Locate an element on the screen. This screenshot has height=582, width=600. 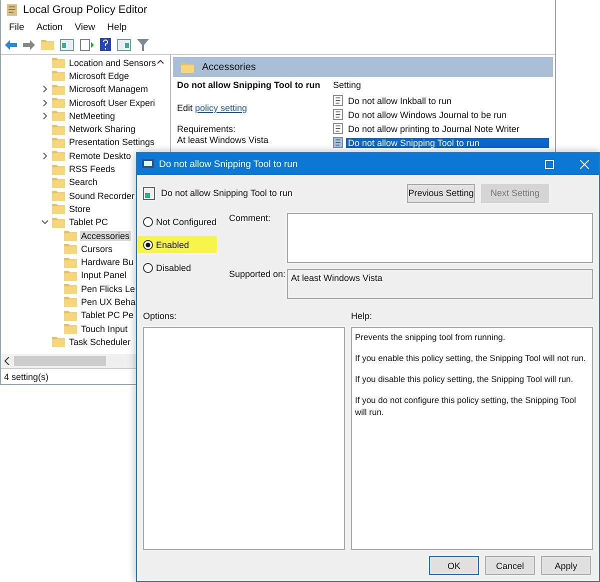
edit-text: Edit policy setting is located at coordinates (212, 108).